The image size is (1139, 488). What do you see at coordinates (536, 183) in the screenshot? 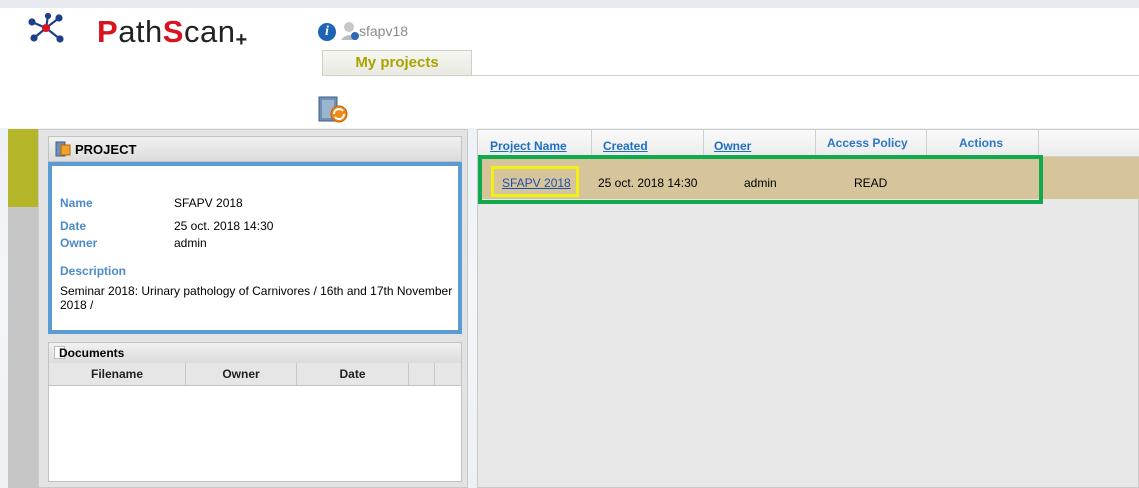
I see `project-name-link: SFAPV 2018` at bounding box center [536, 183].